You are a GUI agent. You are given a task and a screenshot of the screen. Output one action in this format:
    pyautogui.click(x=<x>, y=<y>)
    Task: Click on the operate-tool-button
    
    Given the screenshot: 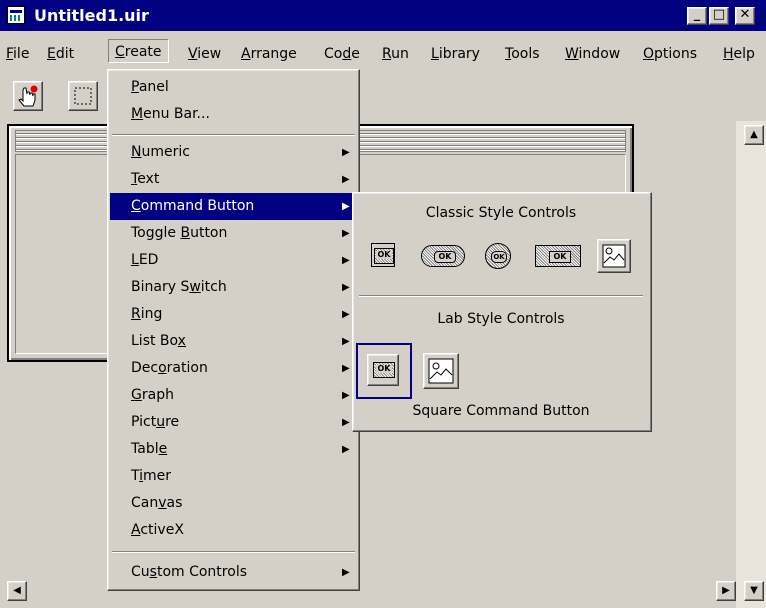 What is the action you would take?
    pyautogui.click(x=28, y=96)
    